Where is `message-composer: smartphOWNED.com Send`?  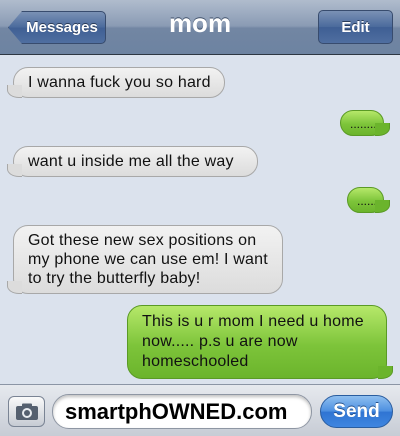 message-composer: smartphOWNED.com Send is located at coordinates (200, 410).